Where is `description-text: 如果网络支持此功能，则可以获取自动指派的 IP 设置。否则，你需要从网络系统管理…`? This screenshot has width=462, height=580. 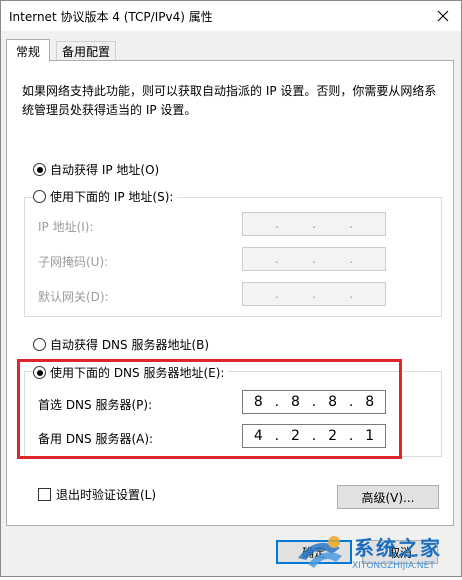 description-text: 如果网络支持此功能，则可以获取自动指派的 IP 设置。否则，你需要从网络系统管理… is located at coordinates (229, 100).